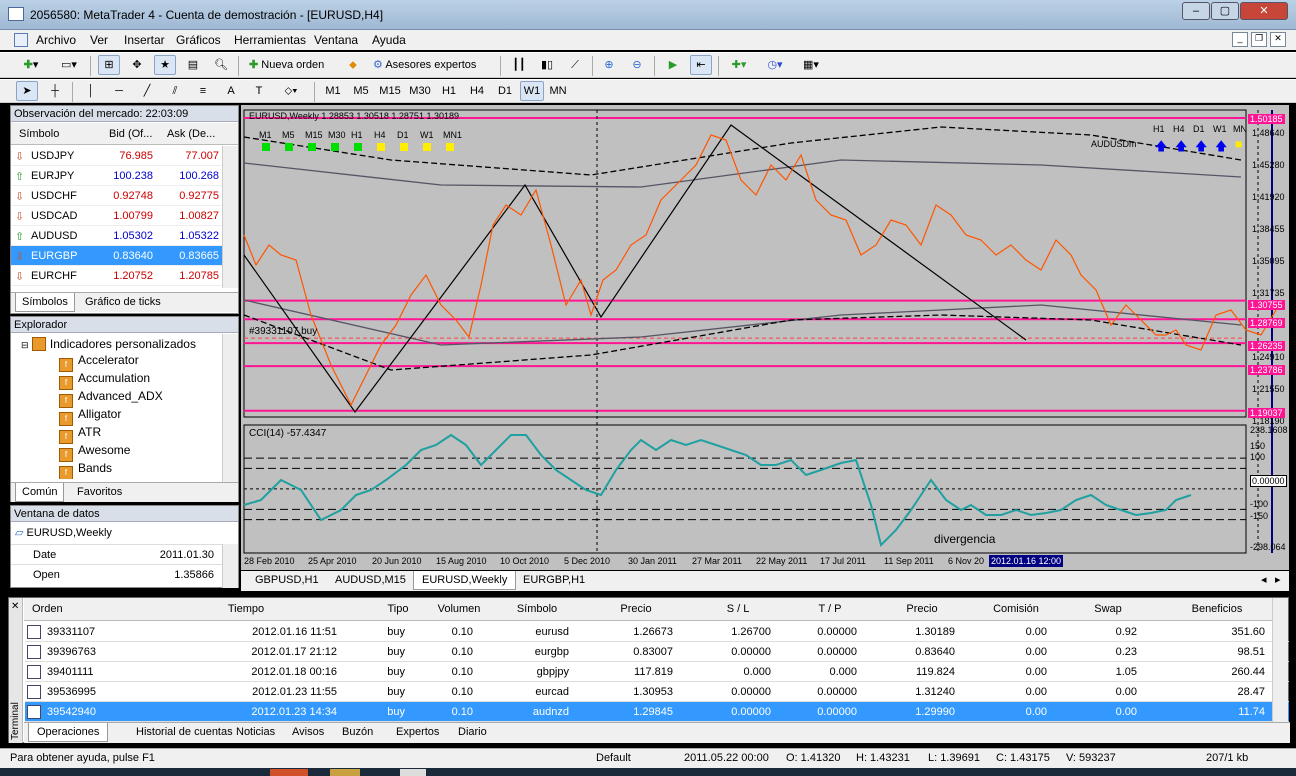 This screenshot has width=1296, height=776. What do you see at coordinates (203, 91) in the screenshot?
I see `fibonacci-icon: ≡` at bounding box center [203, 91].